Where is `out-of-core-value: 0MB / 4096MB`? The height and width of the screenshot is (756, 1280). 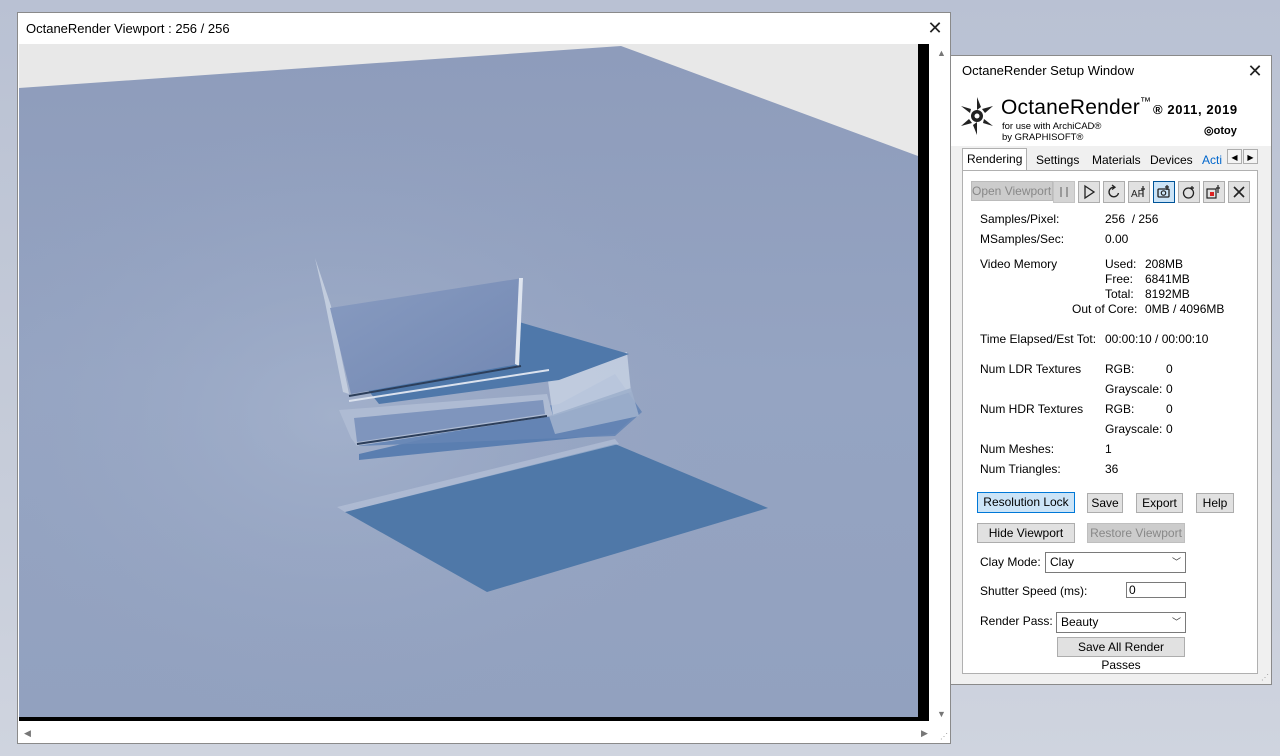
out-of-core-value: 0MB / 4096MB is located at coordinates (1185, 309).